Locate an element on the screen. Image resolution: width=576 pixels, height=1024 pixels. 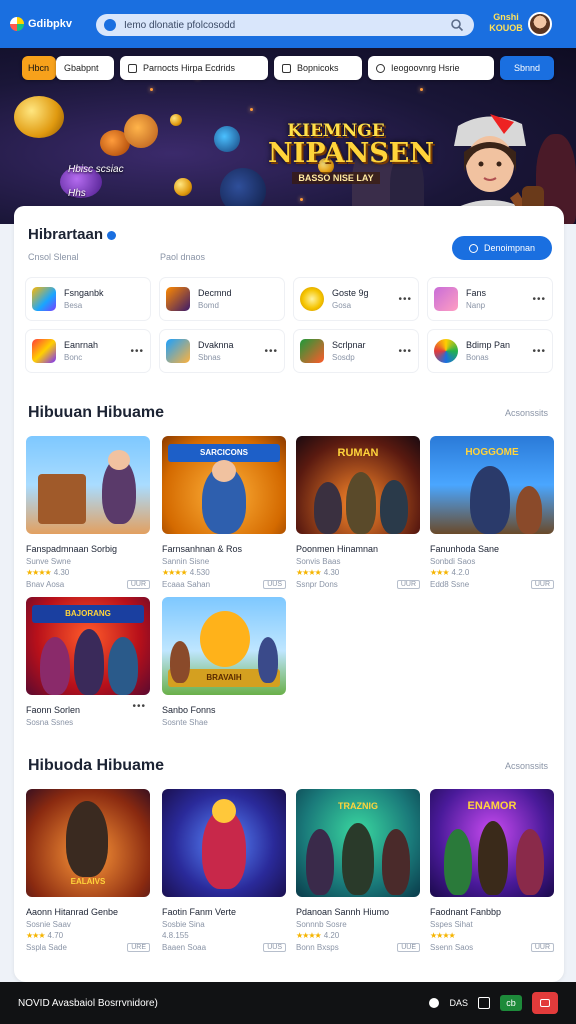
filter-chip-orange: Hbcn is located at coordinates (39, 68).